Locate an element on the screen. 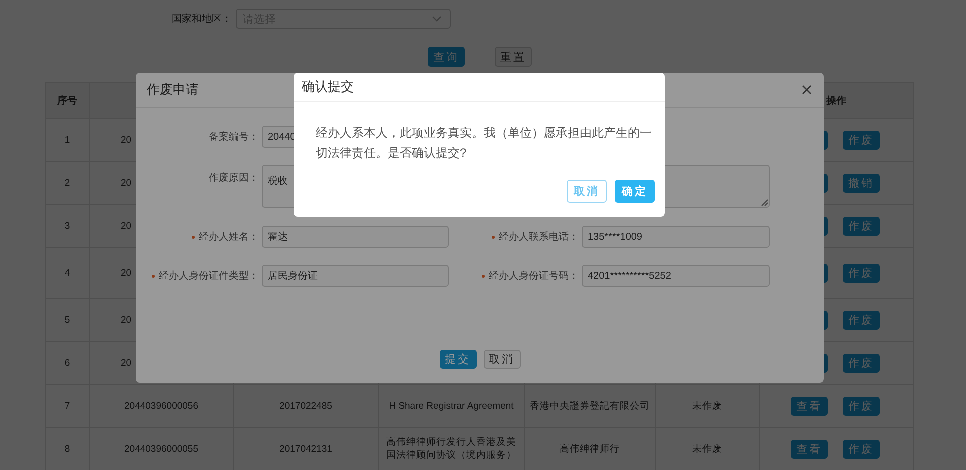  submit-button: 提交 is located at coordinates (458, 359).